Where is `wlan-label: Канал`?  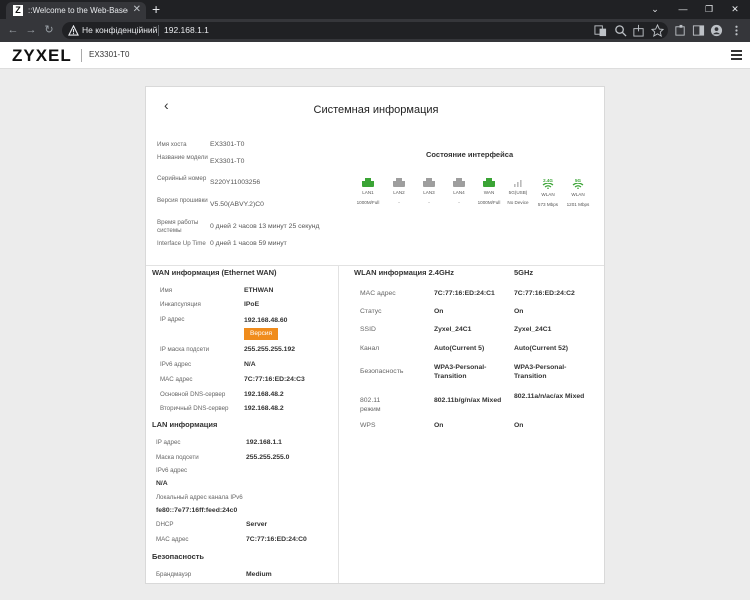 wlan-label: Канал is located at coordinates (370, 348).